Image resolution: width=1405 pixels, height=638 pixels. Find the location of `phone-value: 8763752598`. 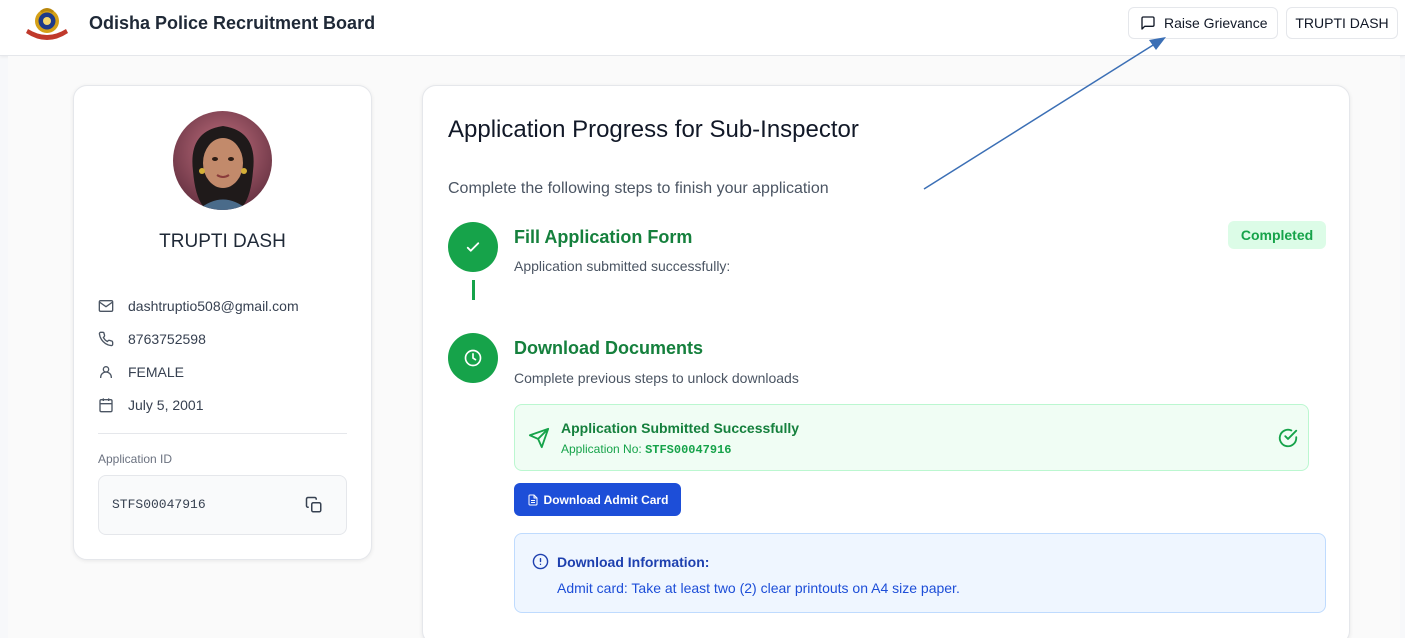

phone-value: 8763752598 is located at coordinates (167, 339).